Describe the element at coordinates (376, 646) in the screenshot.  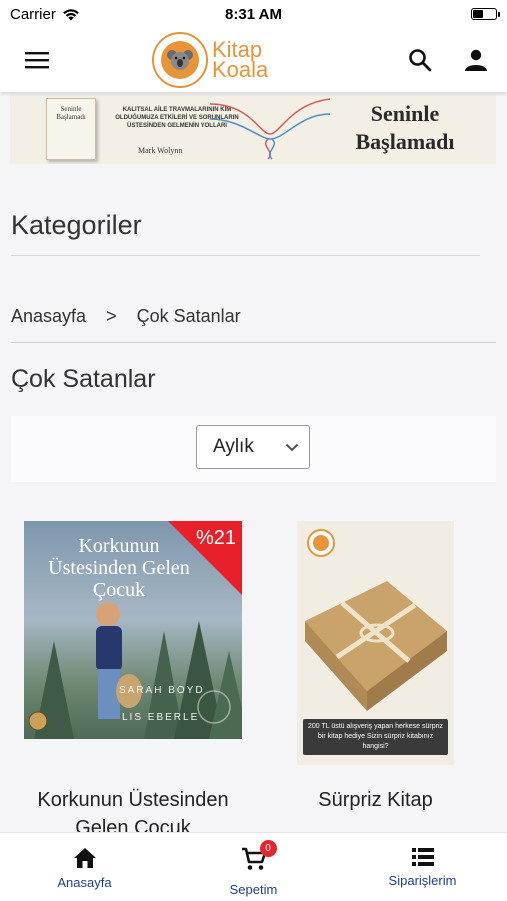
I see `gift-box-icon` at that location.